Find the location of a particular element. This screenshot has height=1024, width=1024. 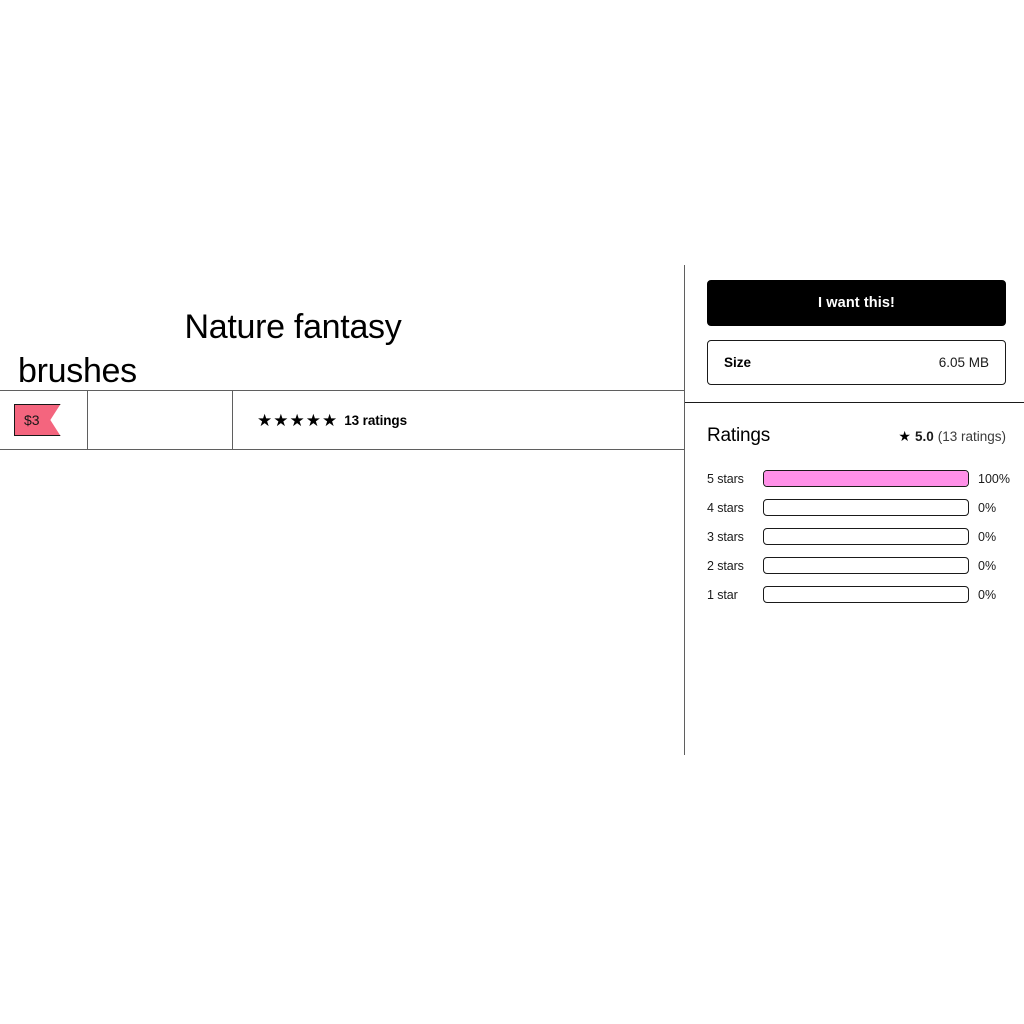

histogram-star-label: 1 star is located at coordinates (722, 594).